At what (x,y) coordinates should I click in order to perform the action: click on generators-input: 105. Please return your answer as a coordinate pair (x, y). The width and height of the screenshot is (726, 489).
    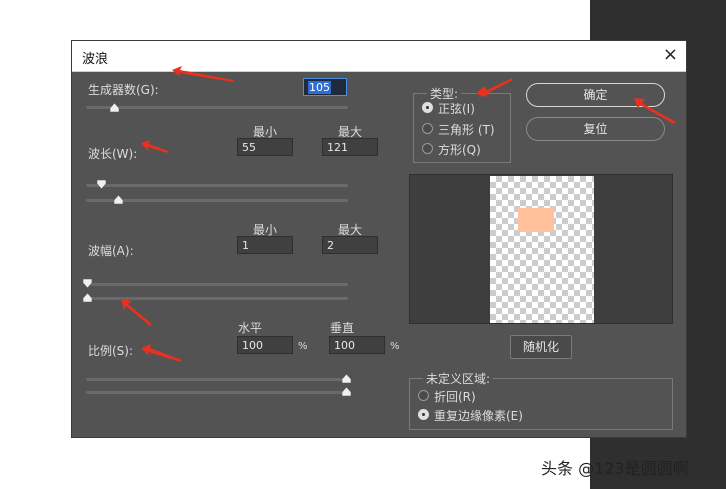
    Looking at the image, I should click on (325, 87).